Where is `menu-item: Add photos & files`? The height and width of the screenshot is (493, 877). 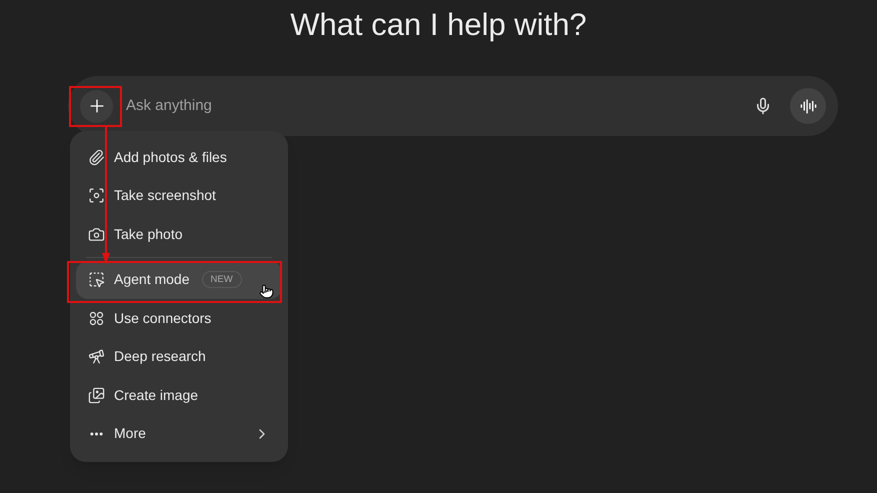
menu-item: Add photos & files is located at coordinates (179, 157).